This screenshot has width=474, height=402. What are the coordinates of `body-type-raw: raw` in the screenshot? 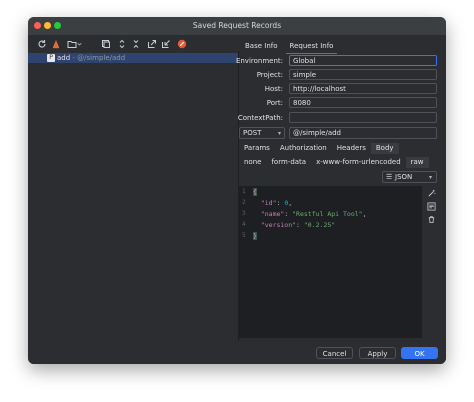 It's located at (417, 162).